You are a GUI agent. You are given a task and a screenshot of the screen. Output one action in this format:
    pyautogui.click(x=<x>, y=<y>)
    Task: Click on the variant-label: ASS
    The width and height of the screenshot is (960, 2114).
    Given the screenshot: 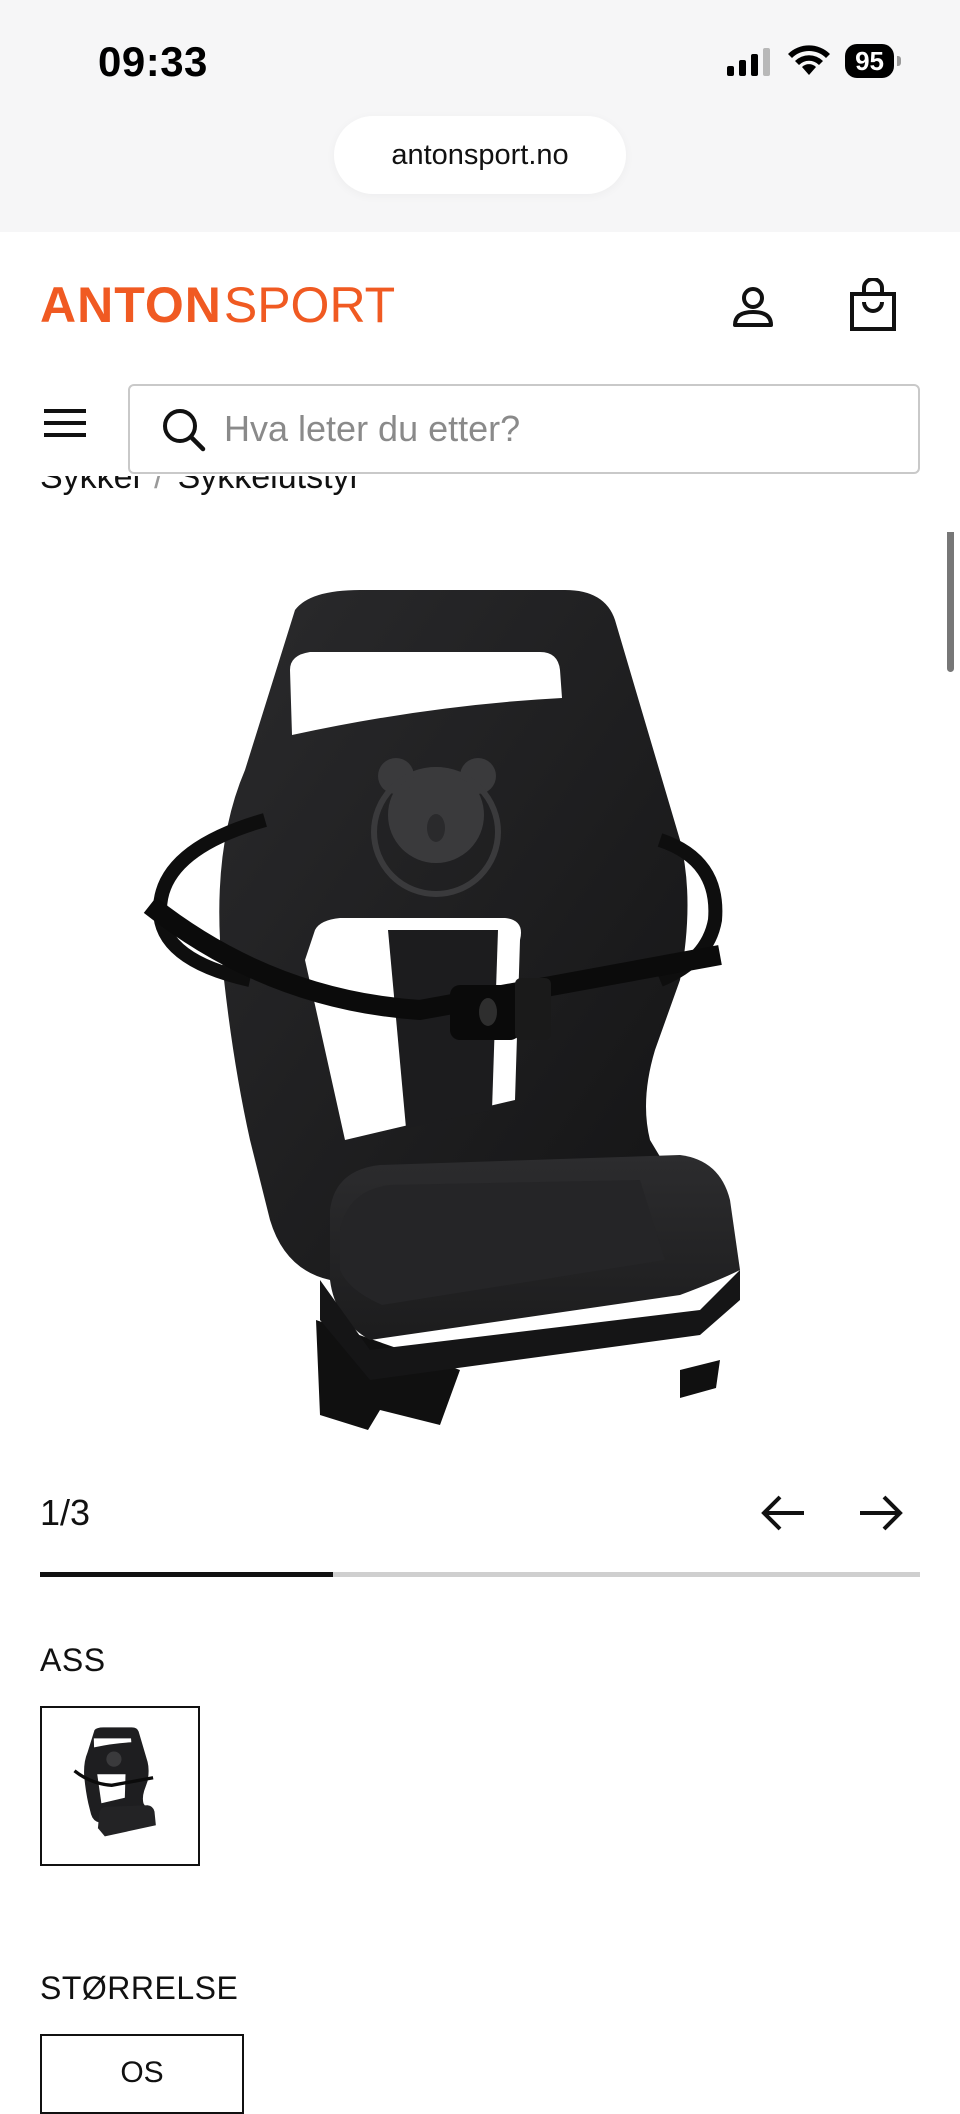 What is the action you would take?
    pyautogui.click(x=73, y=1660)
    